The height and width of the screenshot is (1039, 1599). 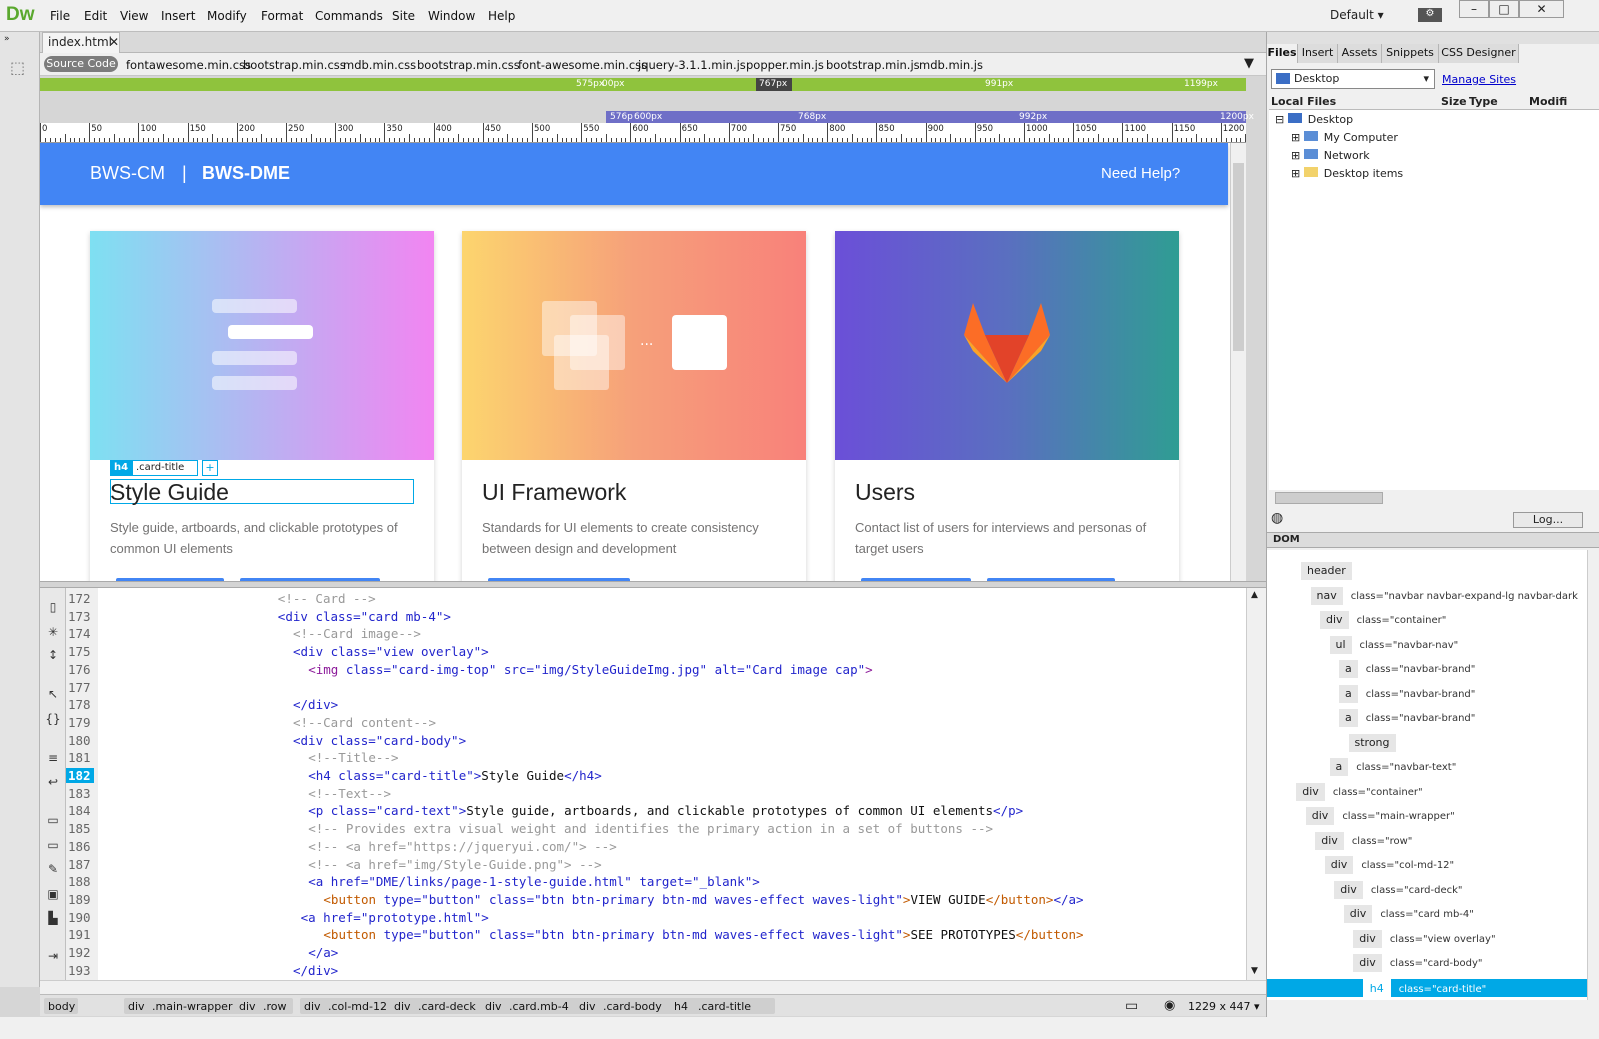 I want to click on split-divider, so click(x=653, y=584).